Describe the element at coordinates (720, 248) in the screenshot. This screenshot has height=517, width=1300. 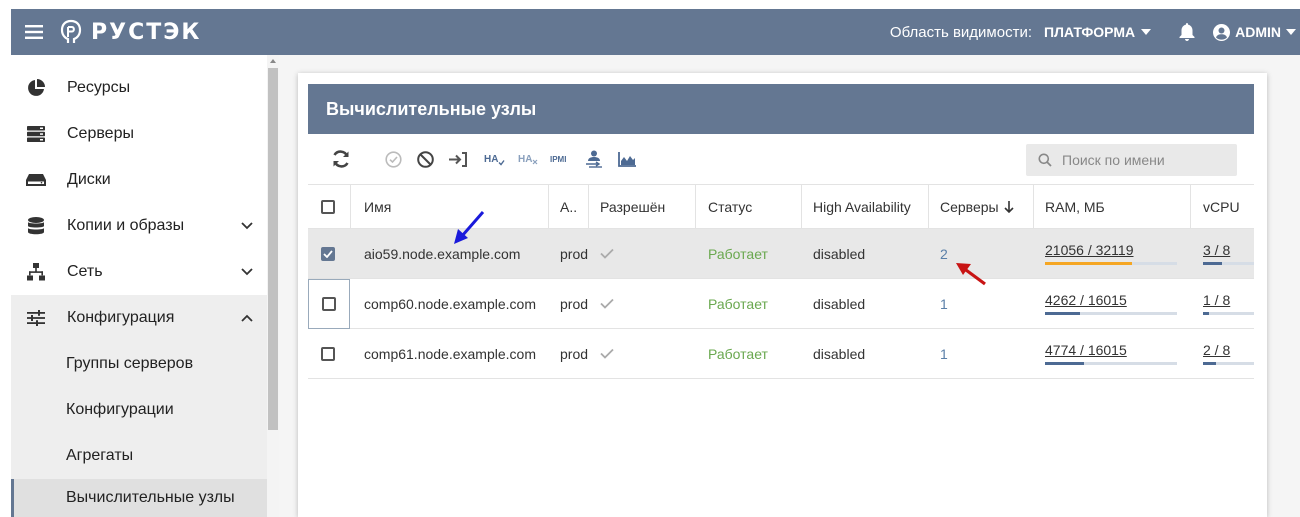
I see `annotation-arrows` at that location.